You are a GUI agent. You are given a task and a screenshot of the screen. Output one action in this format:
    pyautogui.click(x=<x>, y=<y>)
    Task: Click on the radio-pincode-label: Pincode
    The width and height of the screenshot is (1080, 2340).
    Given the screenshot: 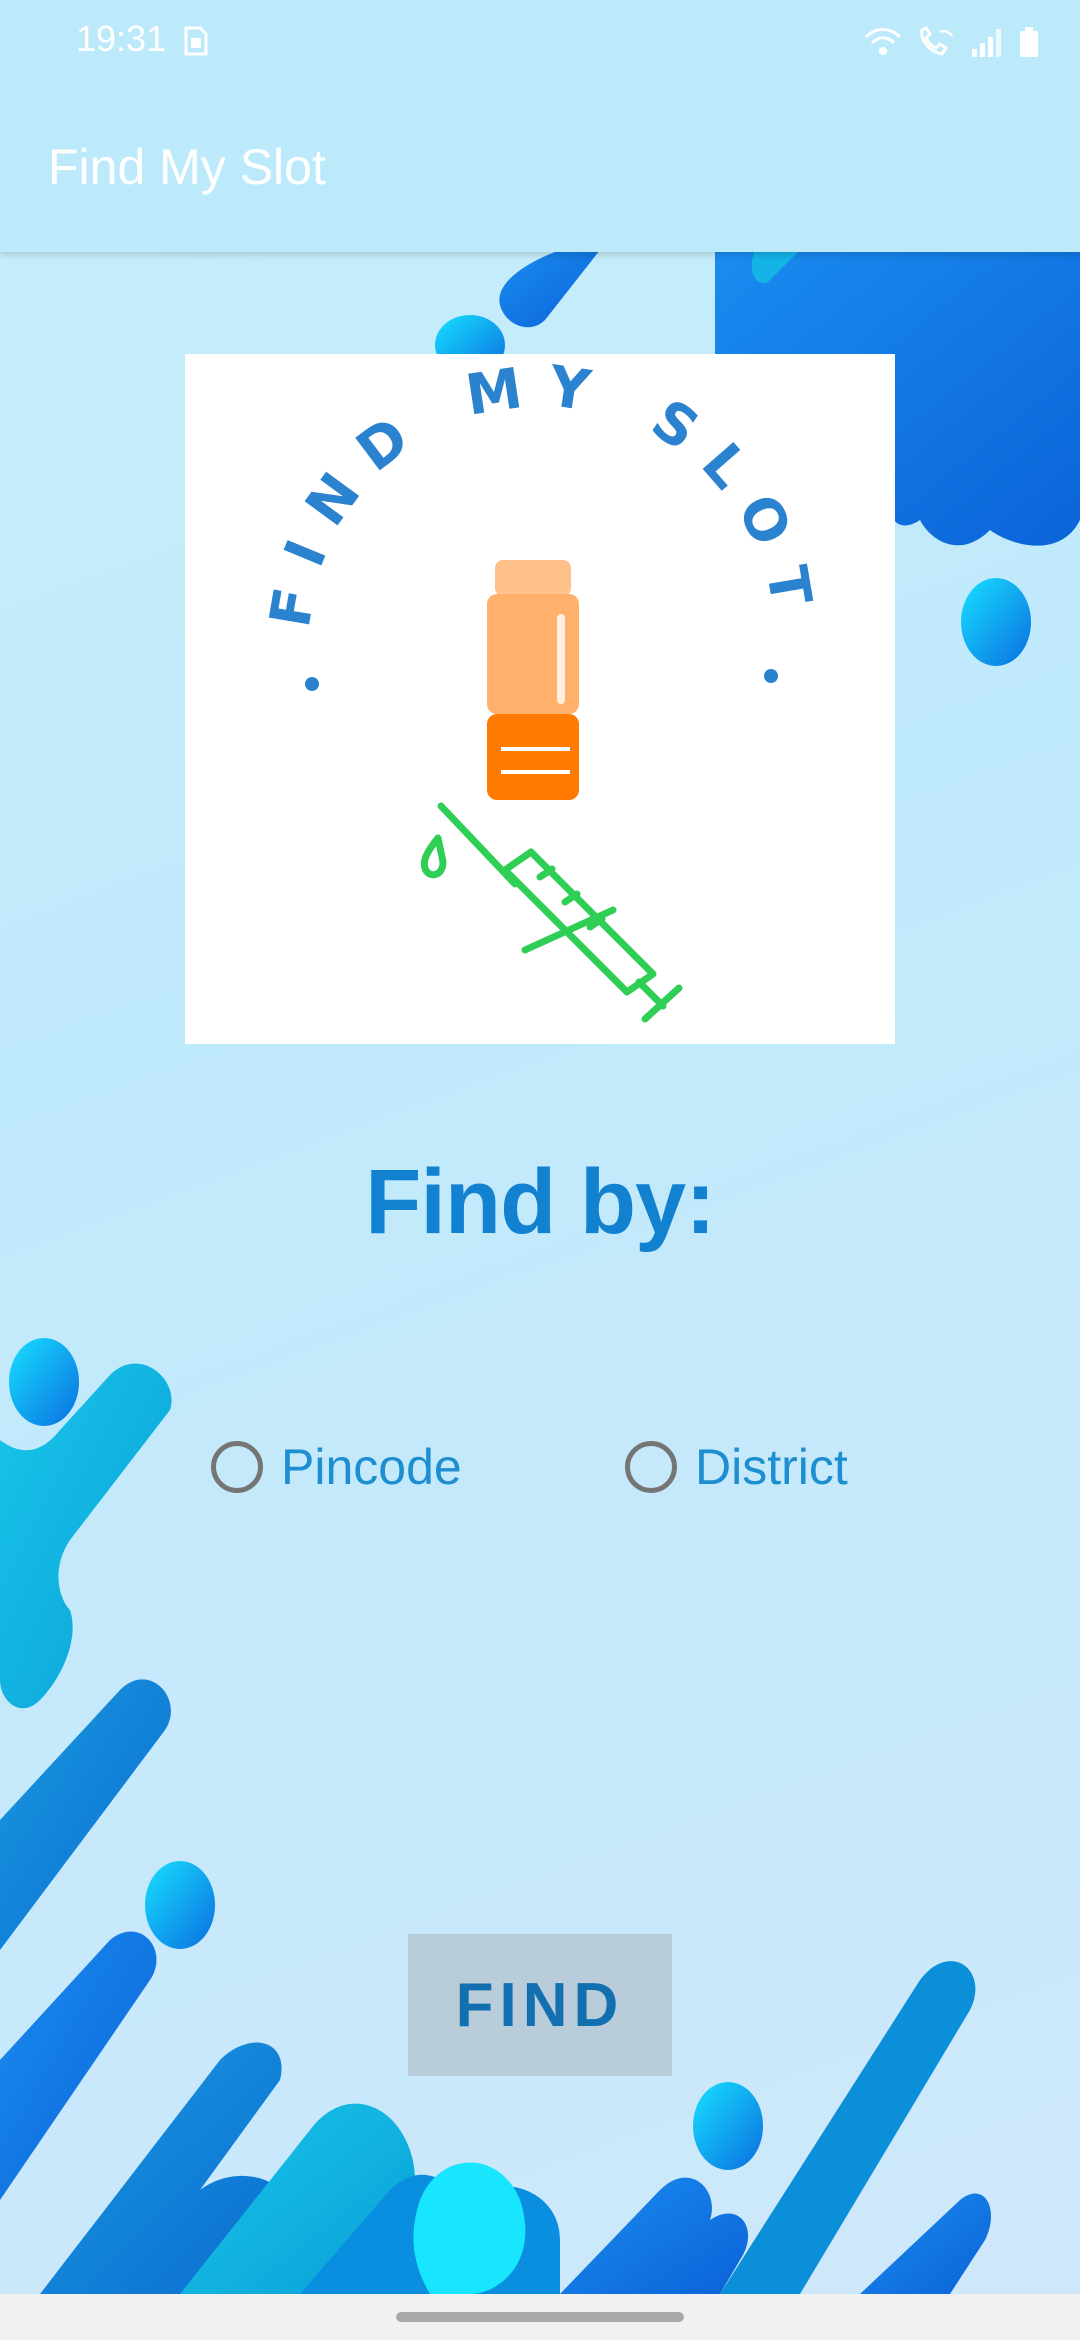 What is the action you would take?
    pyautogui.click(x=371, y=1467)
    